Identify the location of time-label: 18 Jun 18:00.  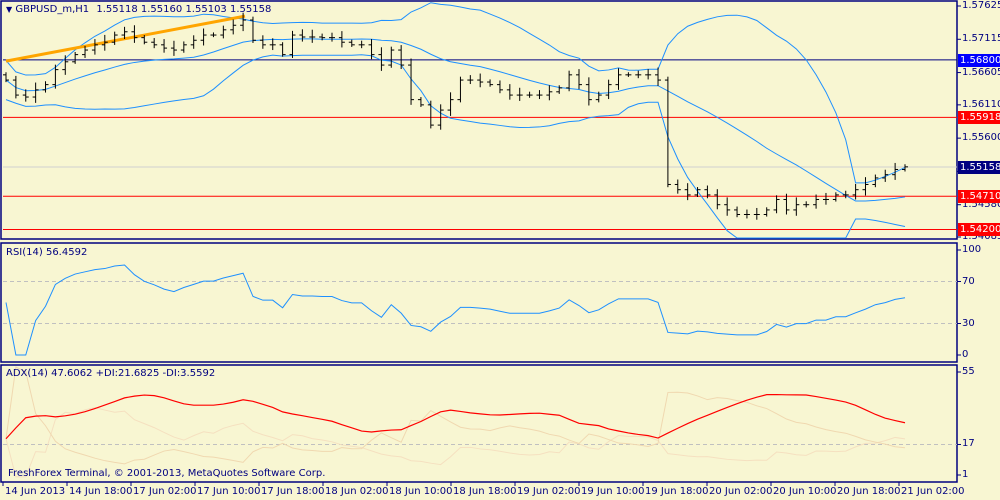
(485, 491).